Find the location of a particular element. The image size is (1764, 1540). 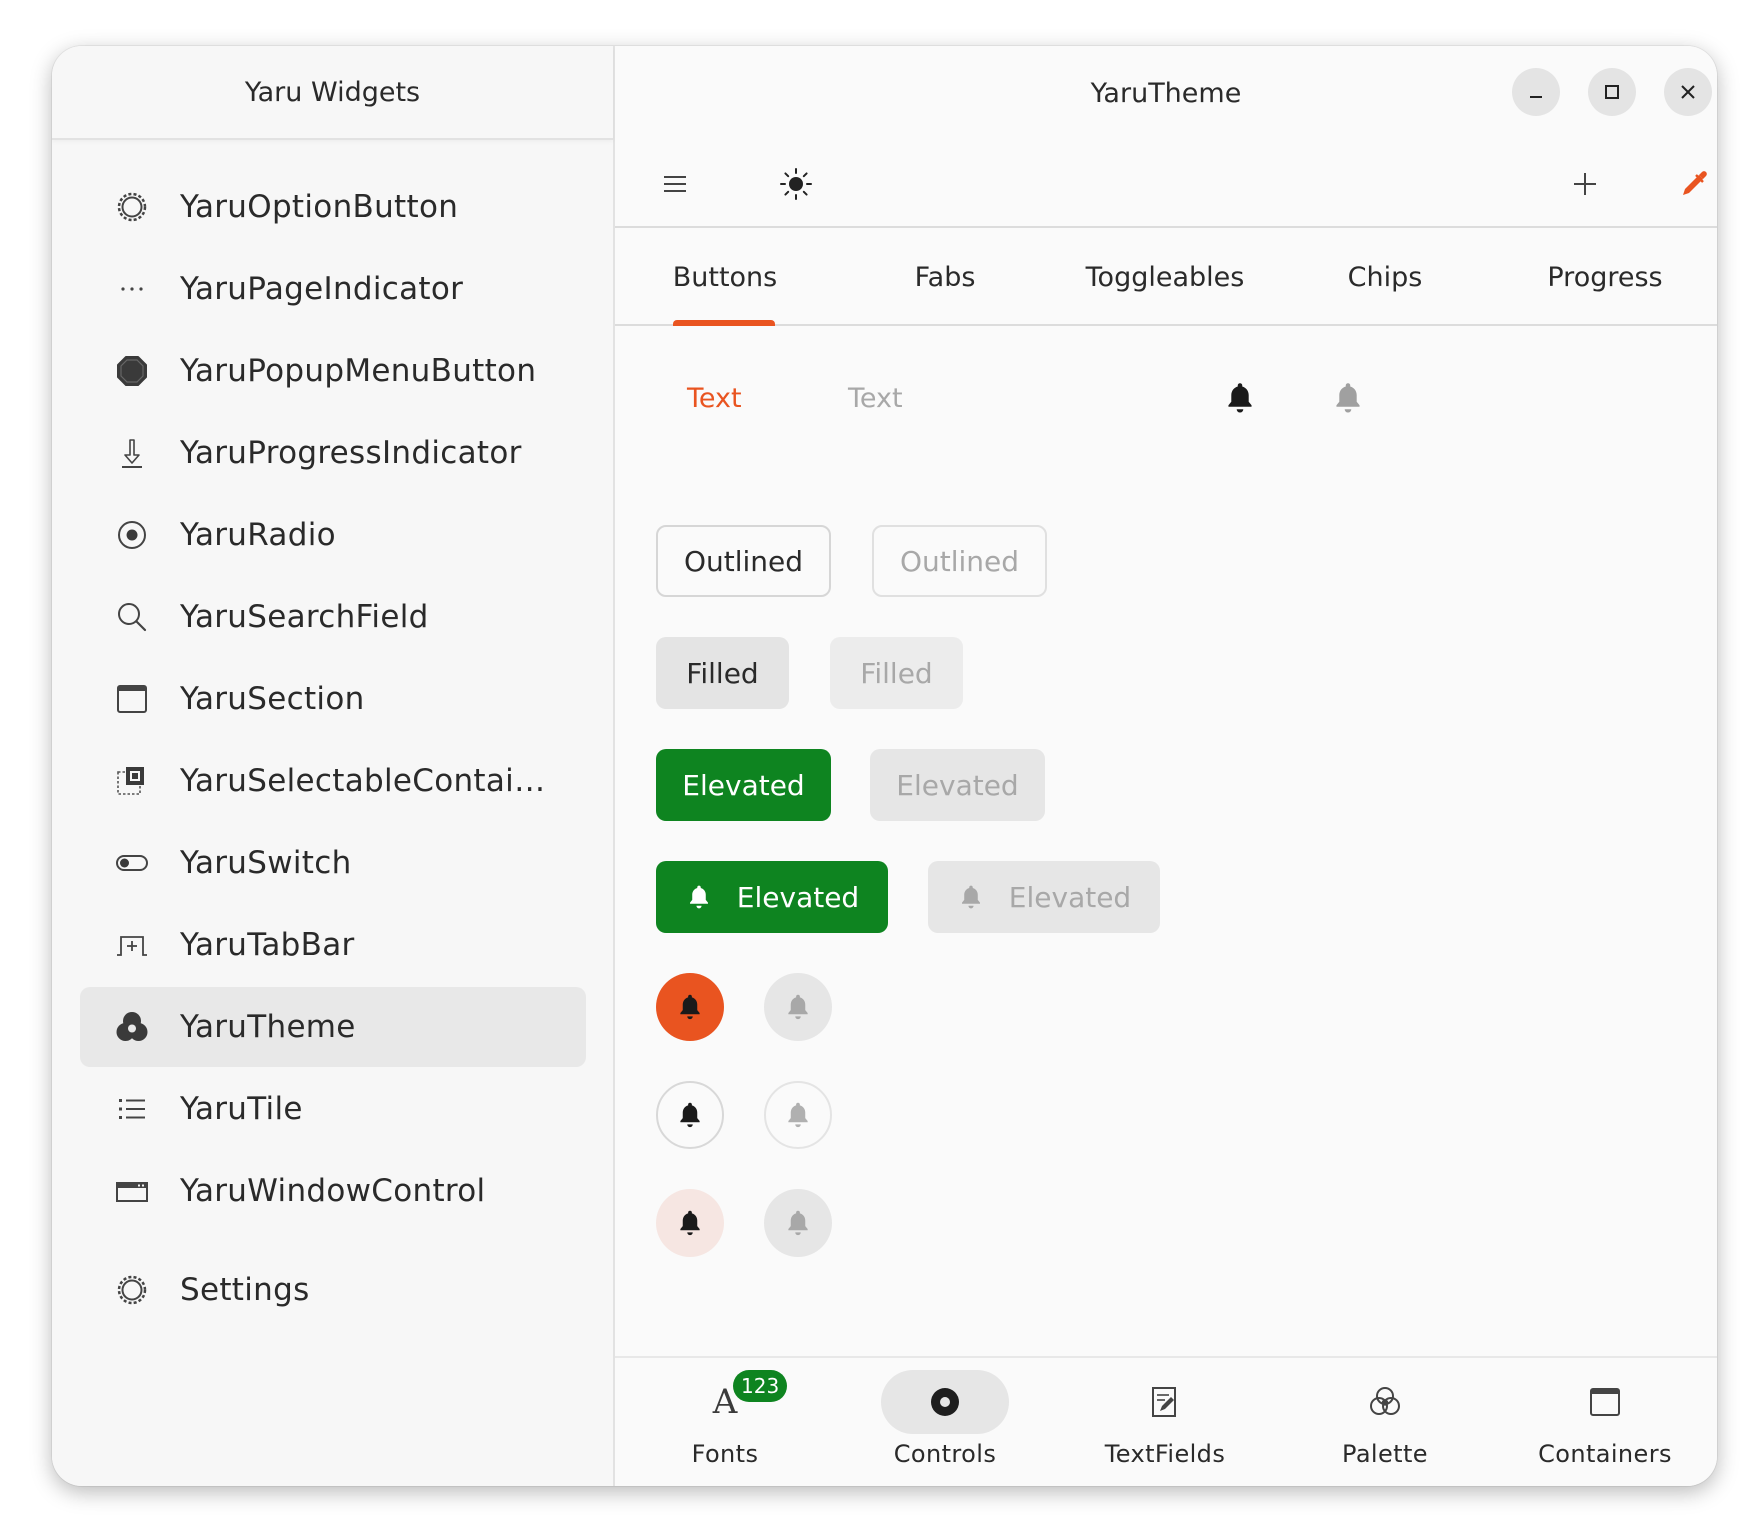

close-button is located at coordinates (1688, 92).